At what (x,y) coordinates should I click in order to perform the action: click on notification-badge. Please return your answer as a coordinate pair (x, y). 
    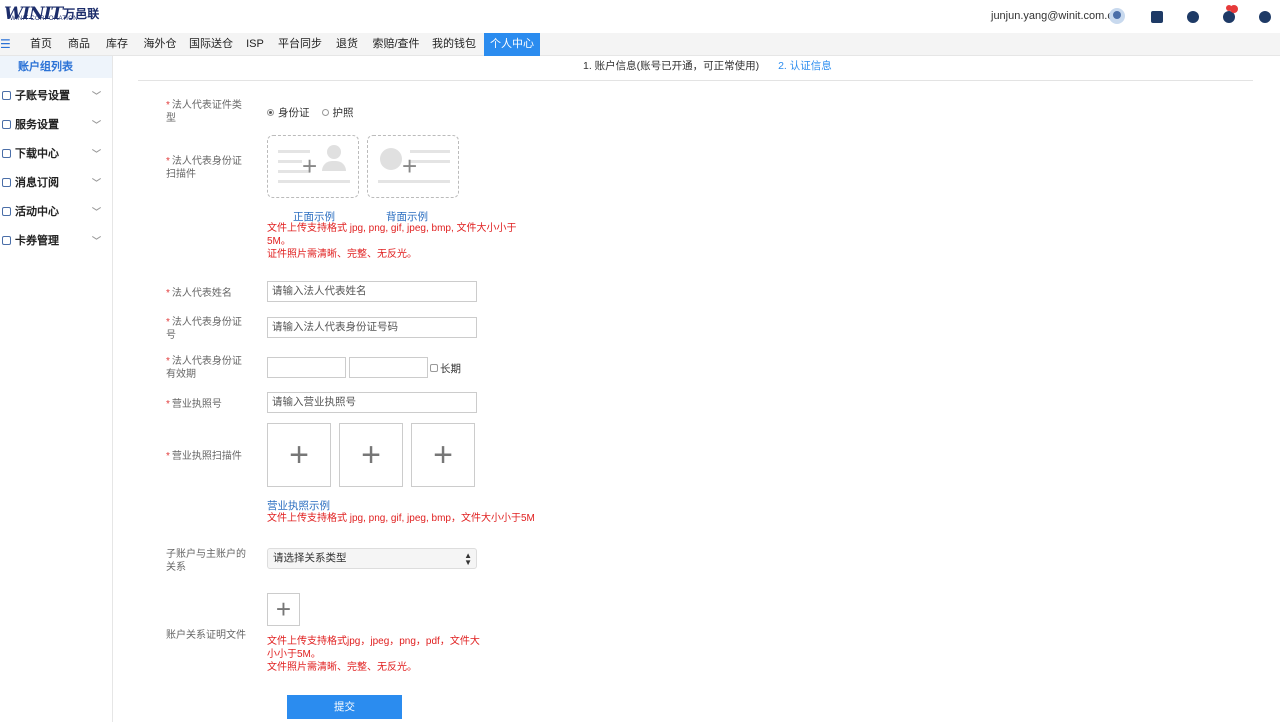
    Looking at the image, I should click on (1234, 9).